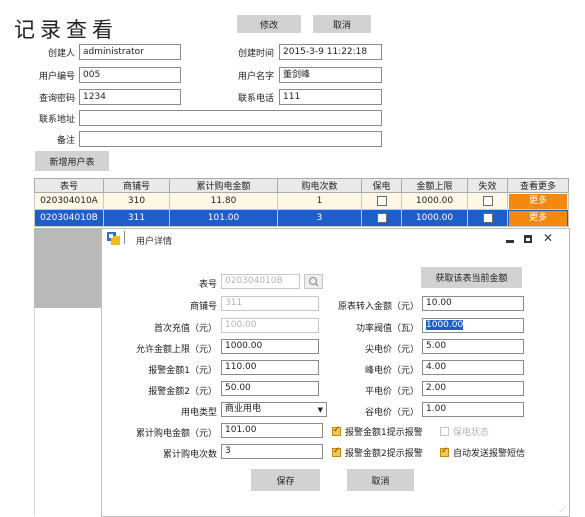  What do you see at coordinates (270, 346) in the screenshot?
I see `allowed-limit-field: 1000.00` at bounding box center [270, 346].